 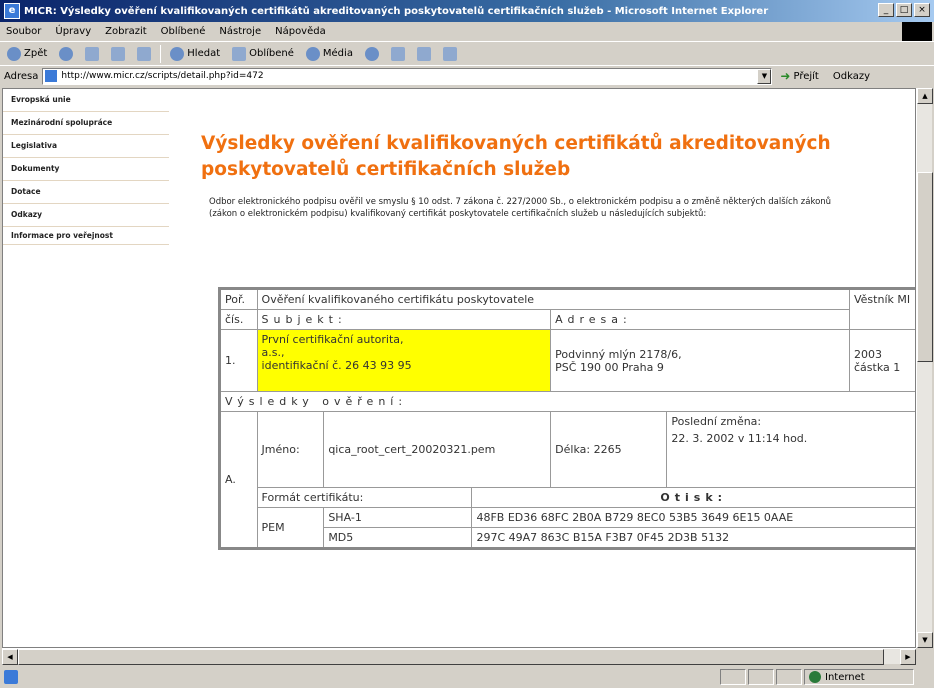 I want to click on toolbar-separator, so click(x=161, y=53).